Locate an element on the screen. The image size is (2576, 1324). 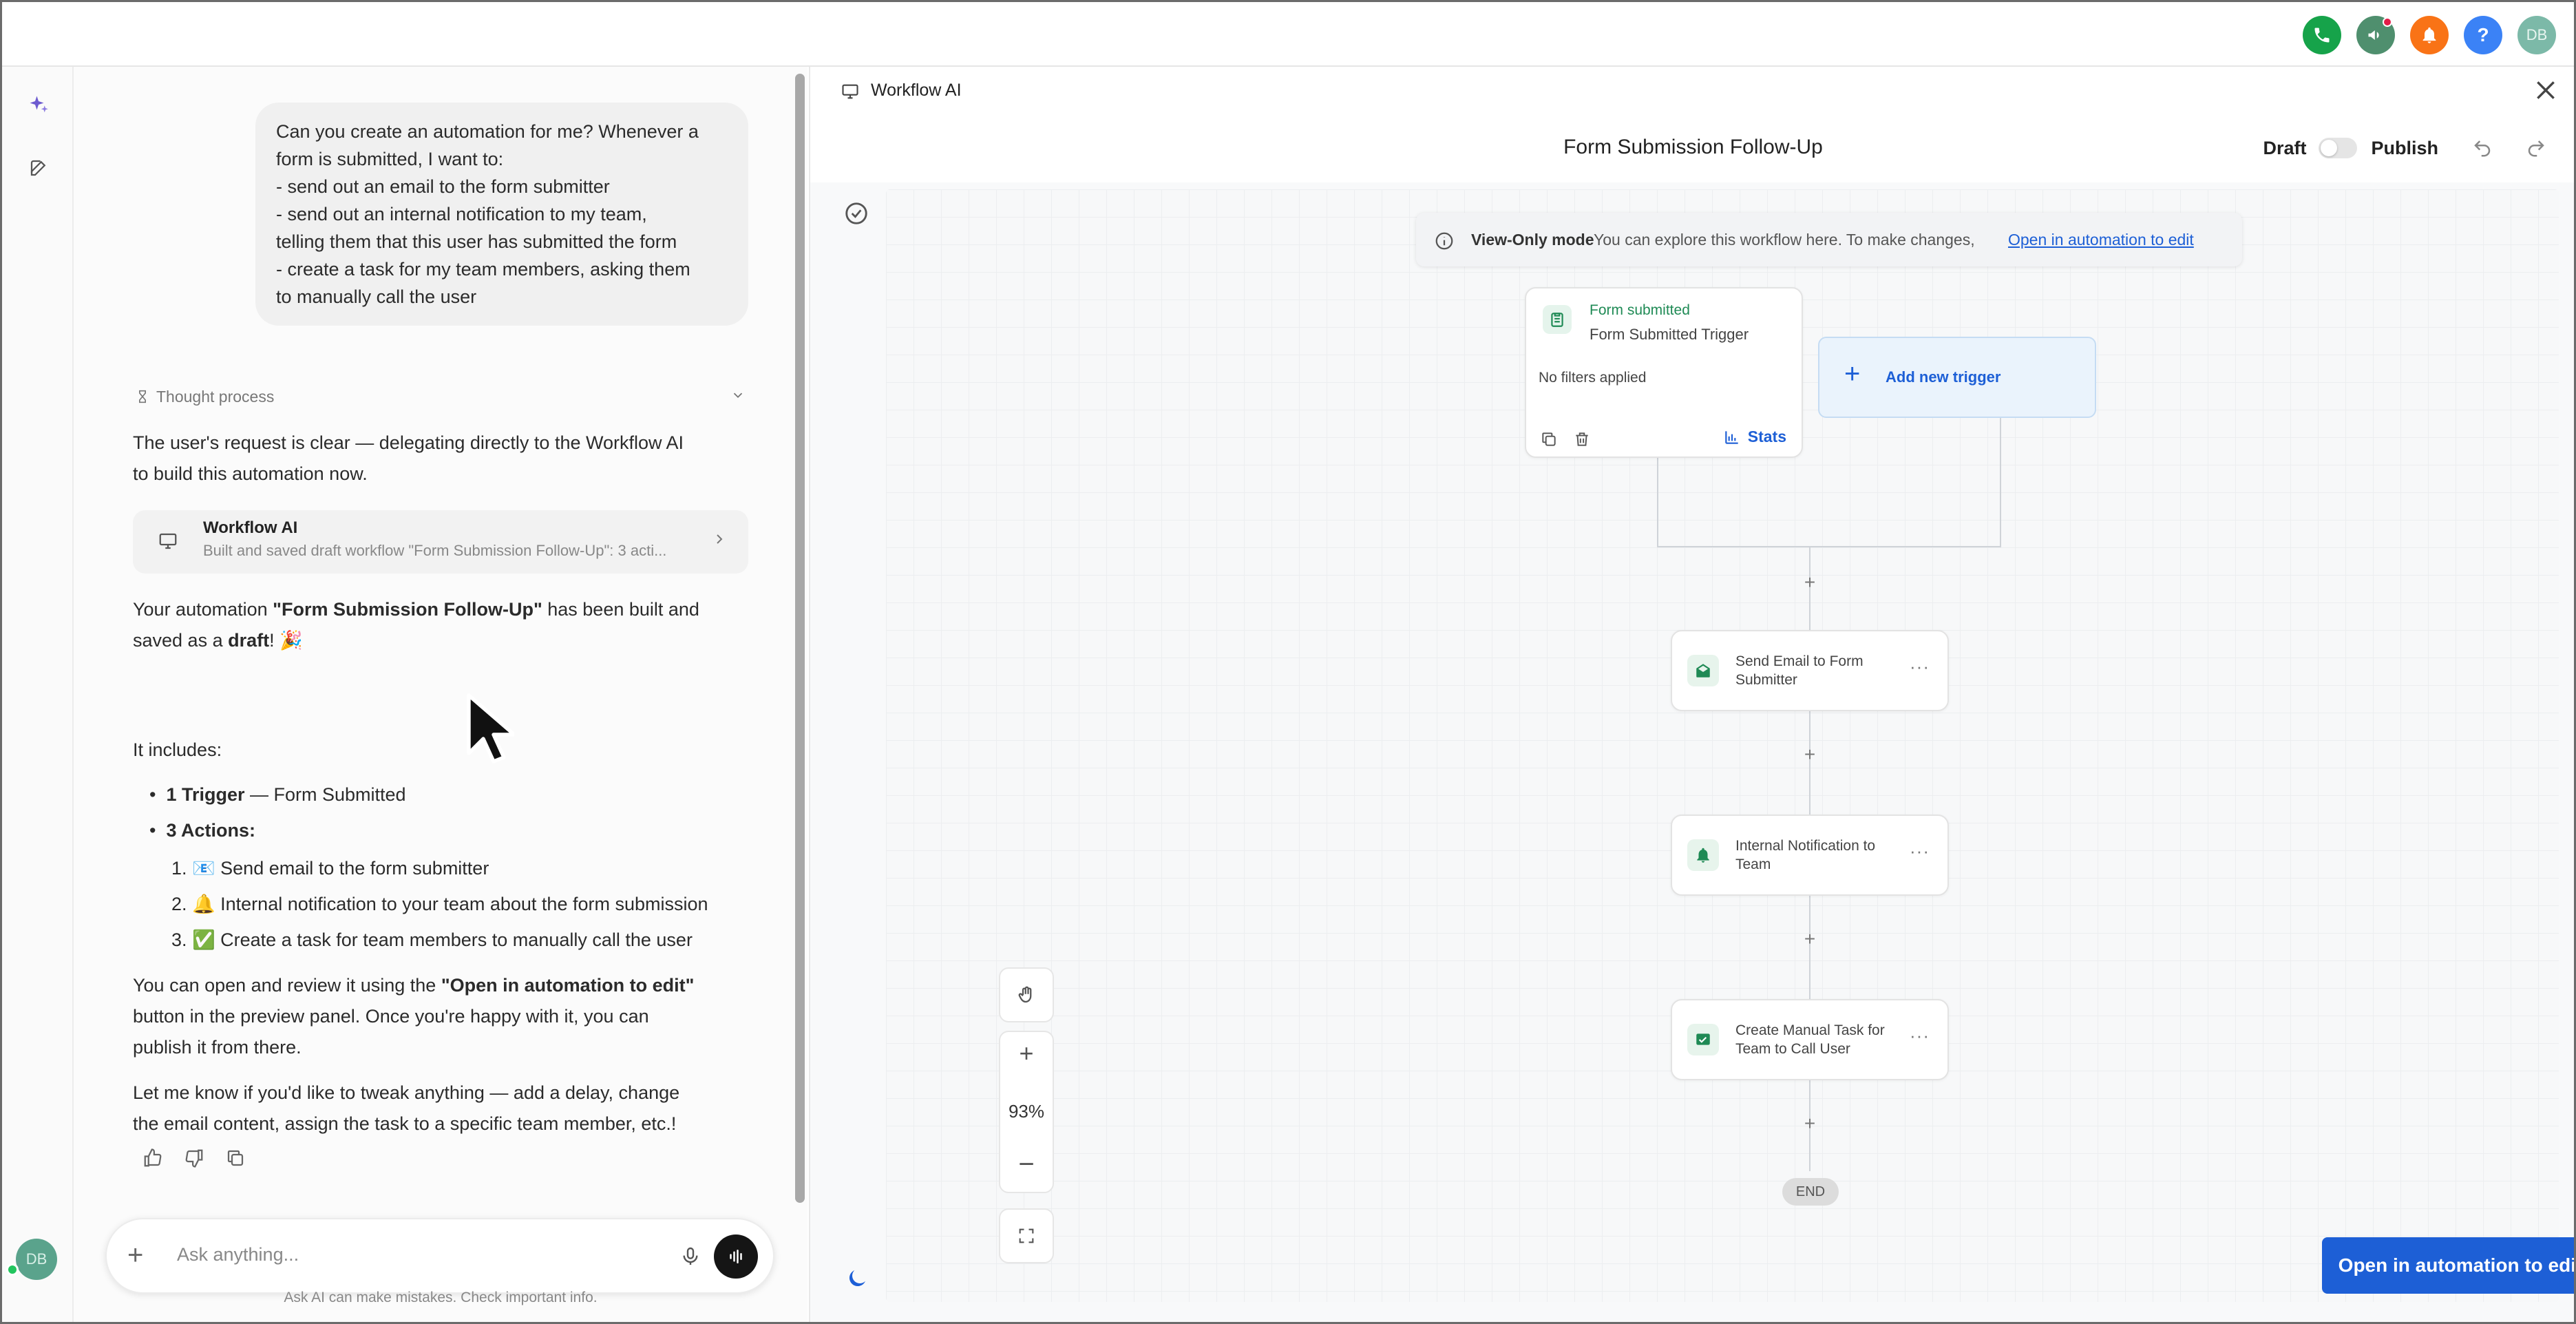
built-line2-bold: draft is located at coordinates (249, 640).